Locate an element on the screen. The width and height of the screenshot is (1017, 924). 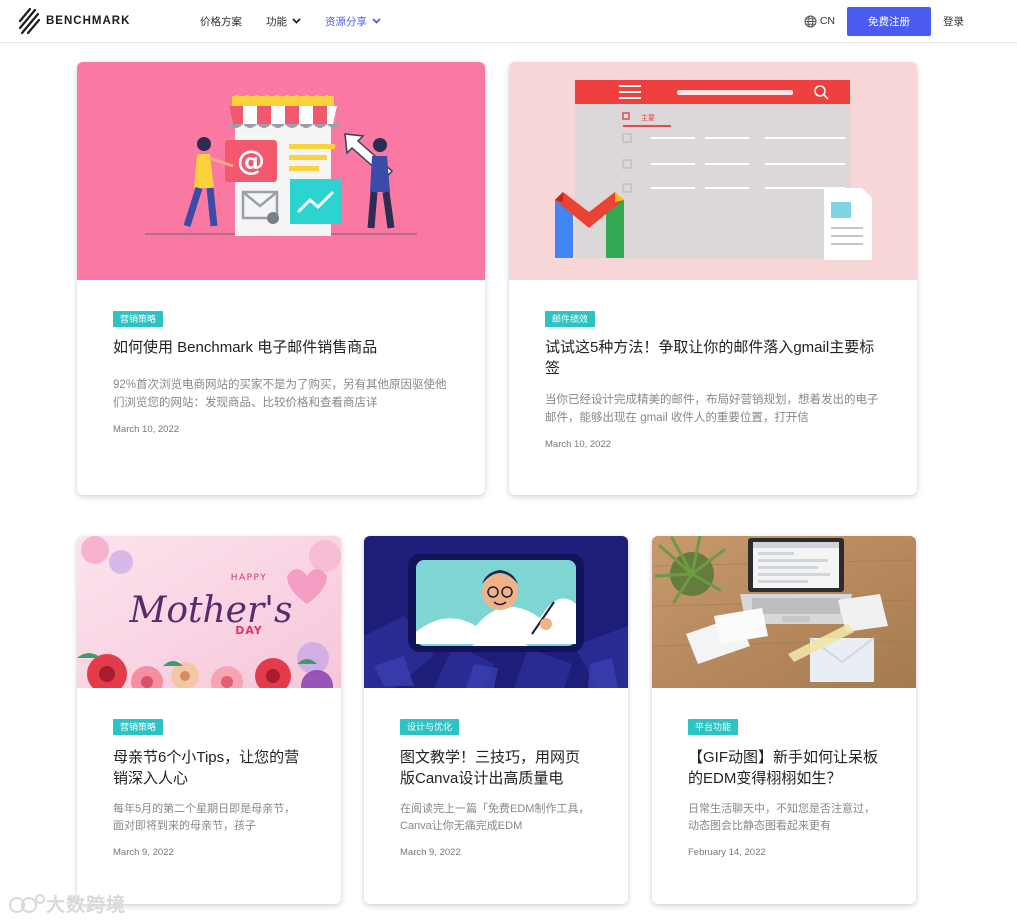
language-label: CN is located at coordinates (827, 21).